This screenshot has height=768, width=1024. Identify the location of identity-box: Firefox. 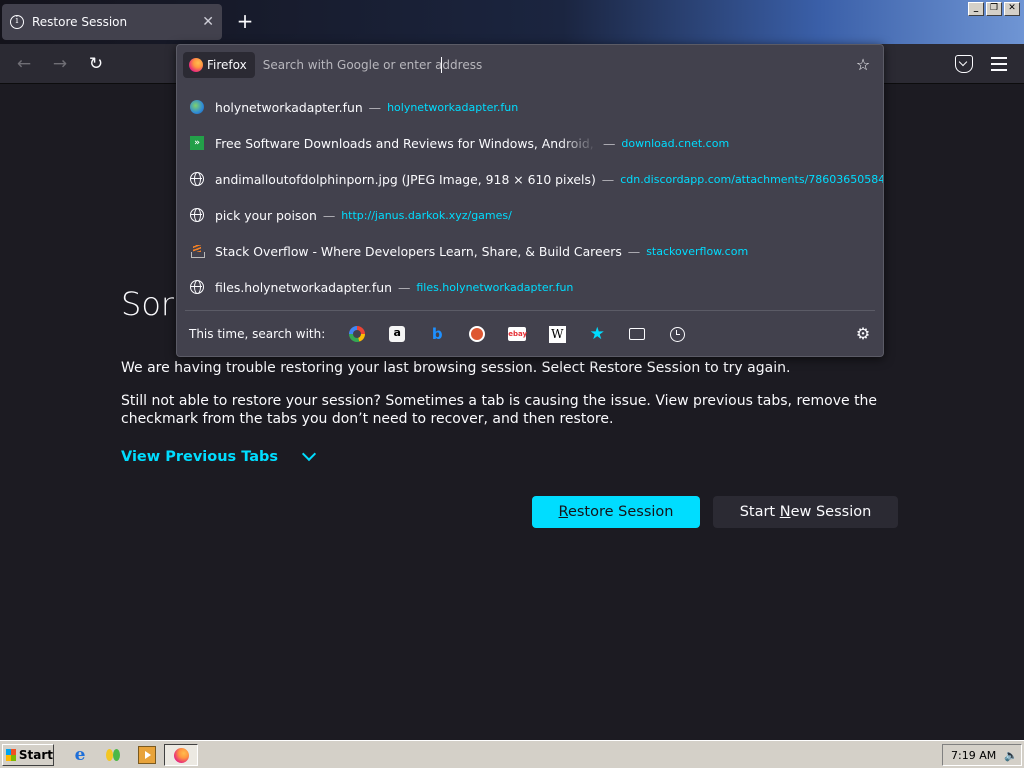
(219, 65).